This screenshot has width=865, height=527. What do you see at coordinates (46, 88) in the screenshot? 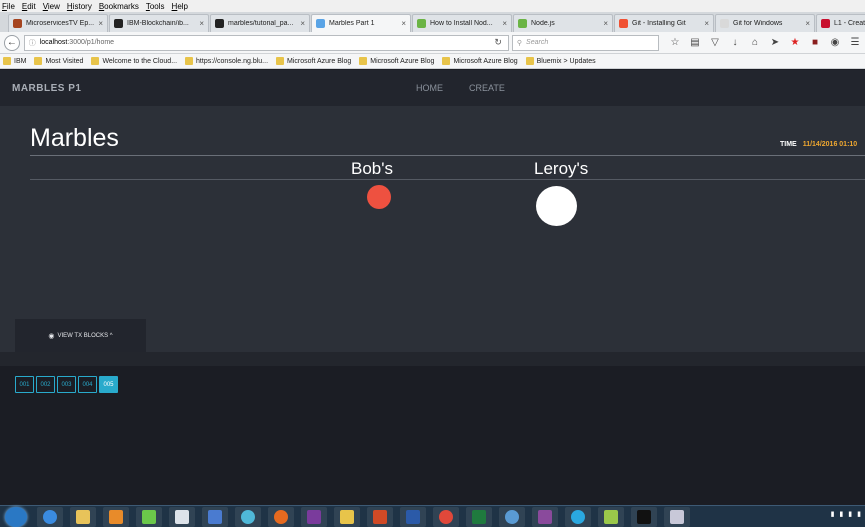
I see `app-brand: MARBLES P1` at bounding box center [46, 88].